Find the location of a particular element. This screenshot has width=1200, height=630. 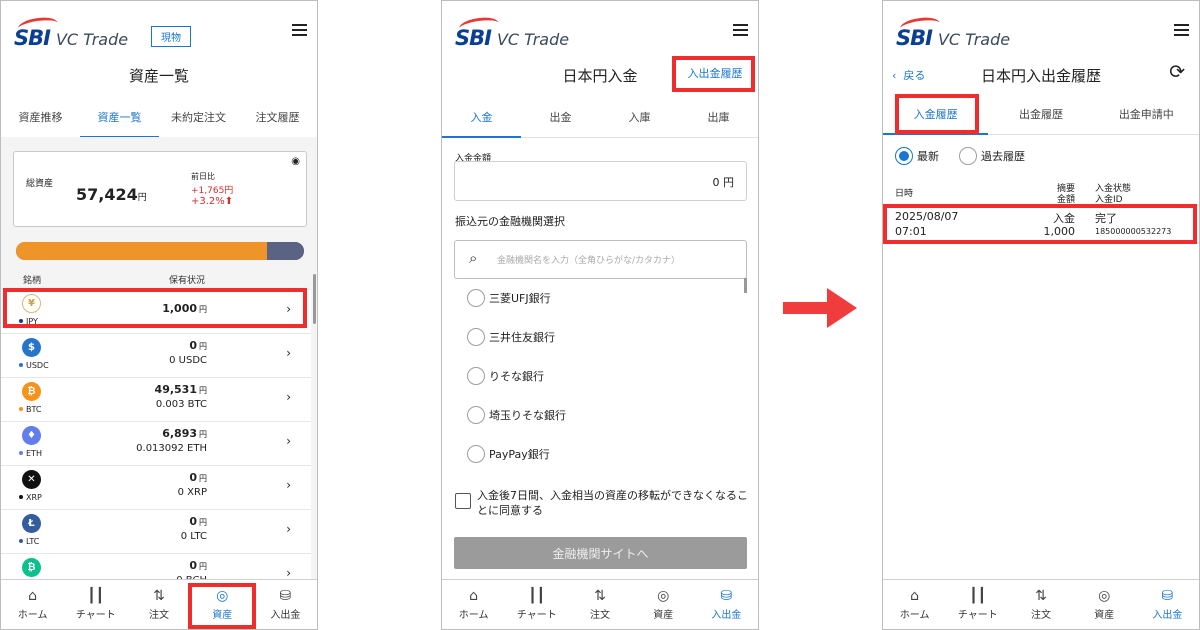

asset-row-usdc: $ USDC 0 円 0 USDC › is located at coordinates (156, 355).